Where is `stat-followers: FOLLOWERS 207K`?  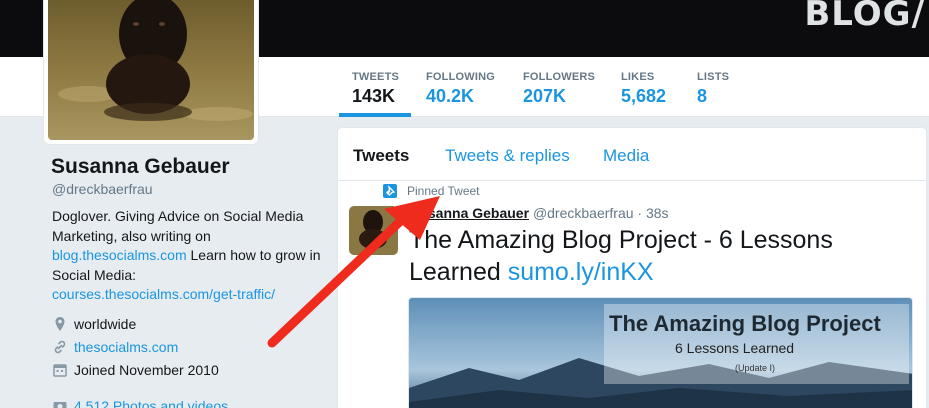 stat-followers: FOLLOWERS 207K is located at coordinates (559, 89).